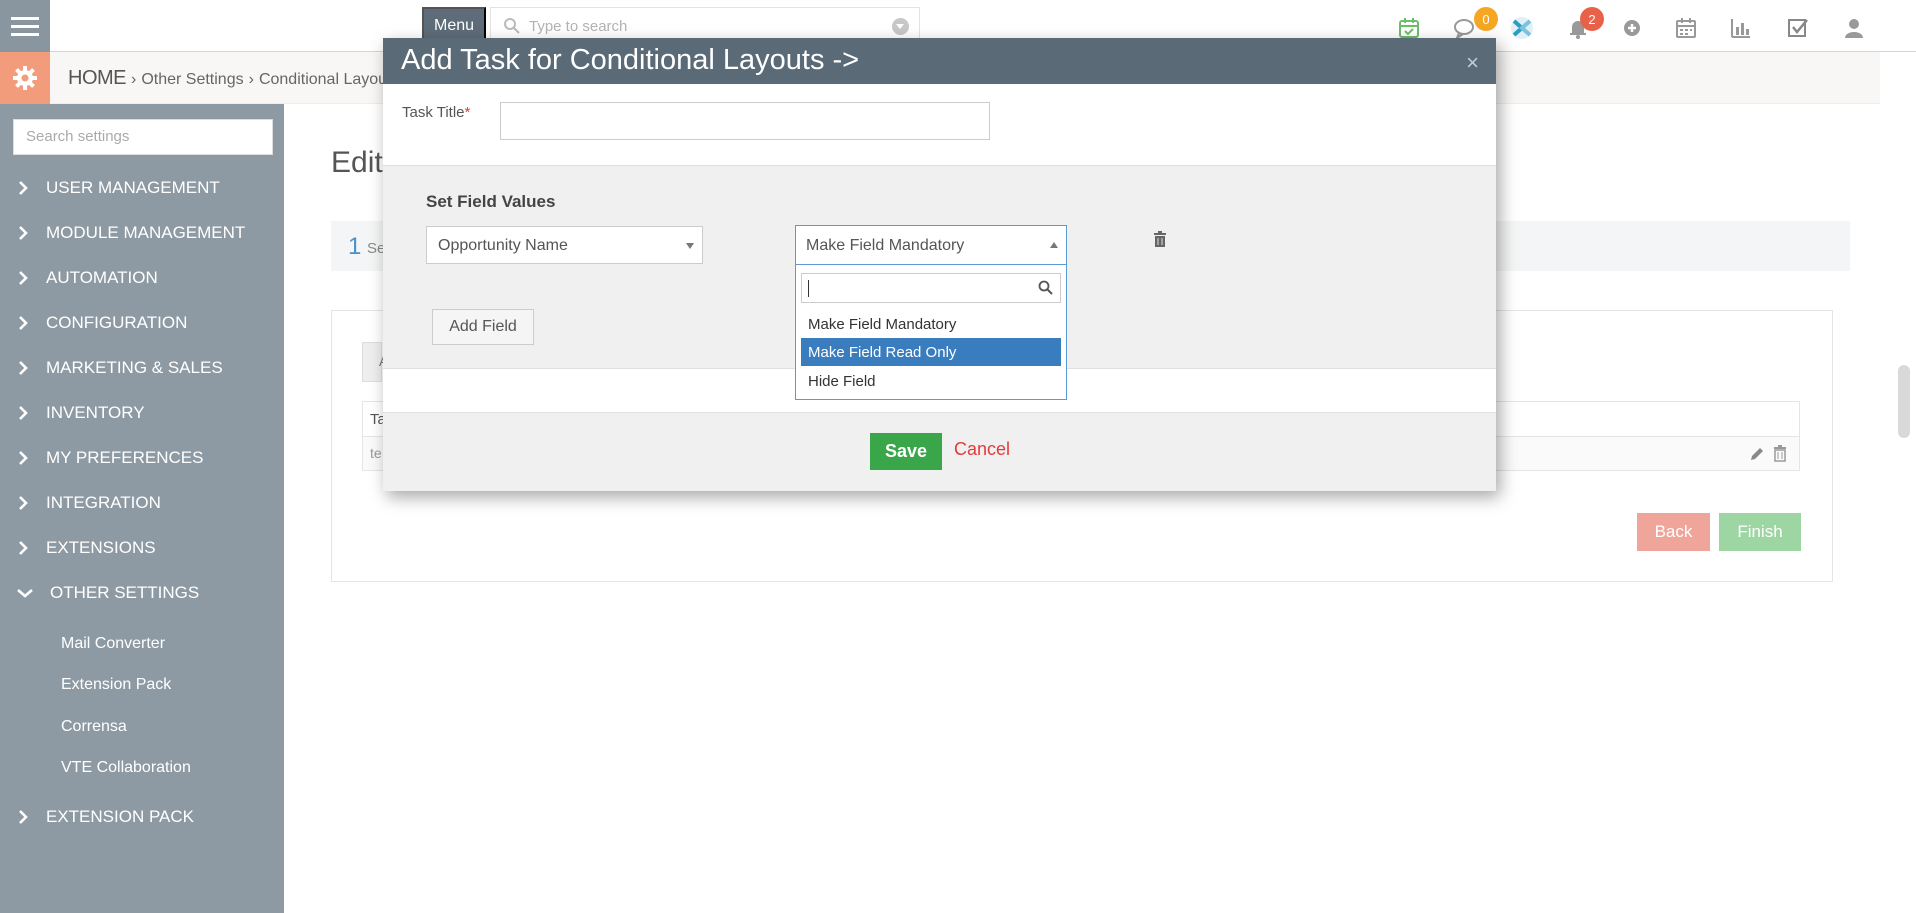 The height and width of the screenshot is (913, 1916). Describe the element at coordinates (931, 288) in the screenshot. I see `dropdown-search-input` at that location.